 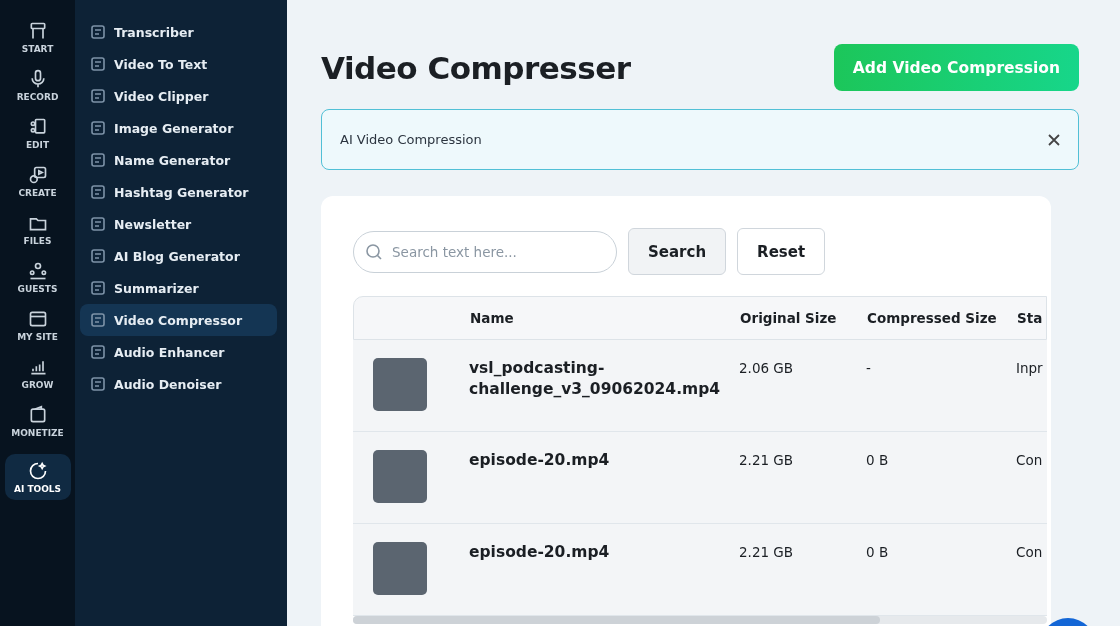 What do you see at coordinates (37, 229) in the screenshot?
I see `rail-item: FILES` at bounding box center [37, 229].